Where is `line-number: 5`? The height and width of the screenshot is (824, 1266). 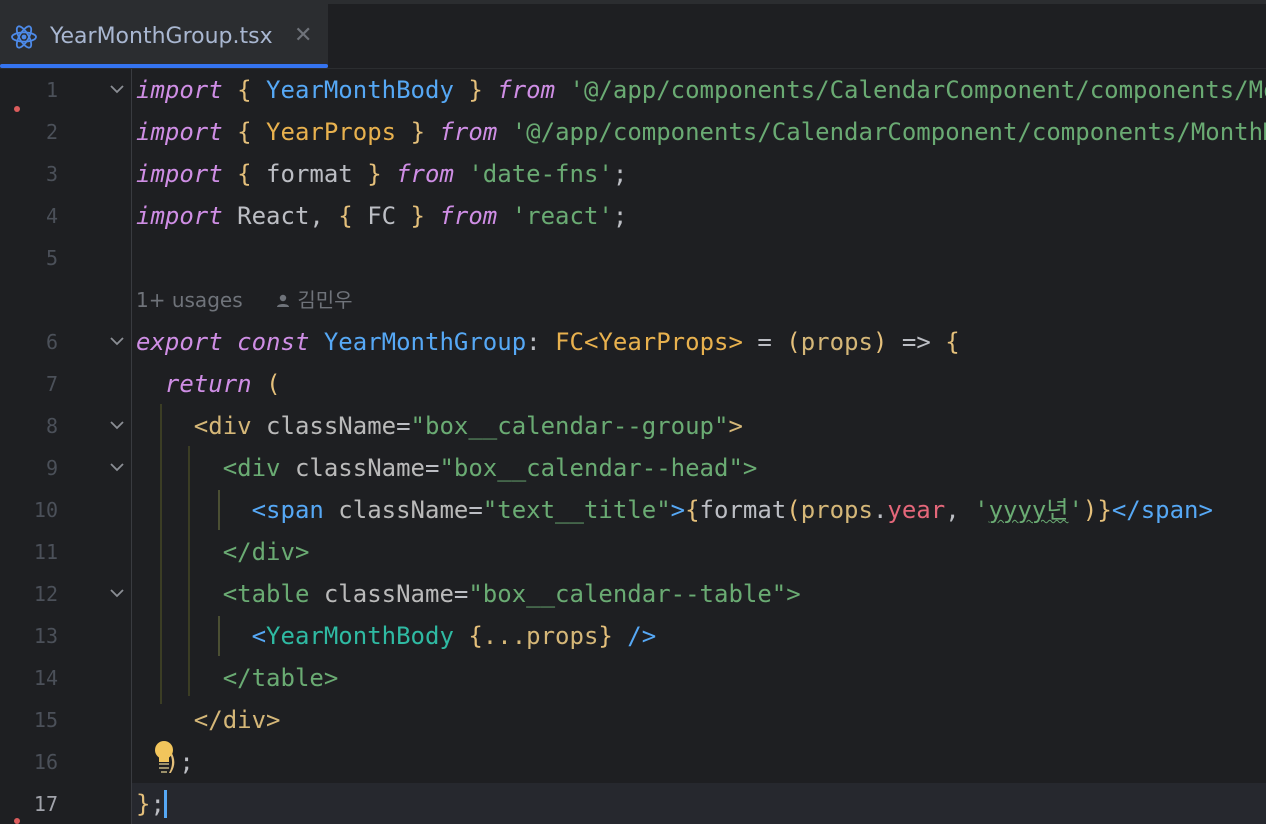
line-number: 5 is located at coordinates (51, 258).